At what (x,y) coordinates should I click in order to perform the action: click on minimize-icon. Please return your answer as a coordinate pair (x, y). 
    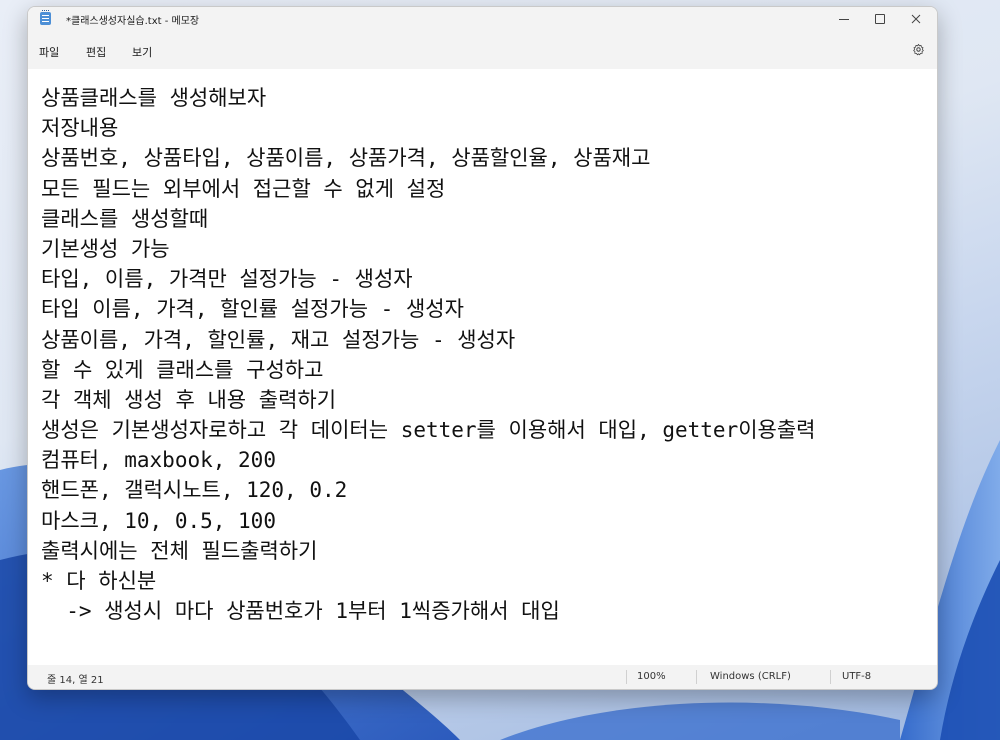
    Looking at the image, I should click on (844, 19).